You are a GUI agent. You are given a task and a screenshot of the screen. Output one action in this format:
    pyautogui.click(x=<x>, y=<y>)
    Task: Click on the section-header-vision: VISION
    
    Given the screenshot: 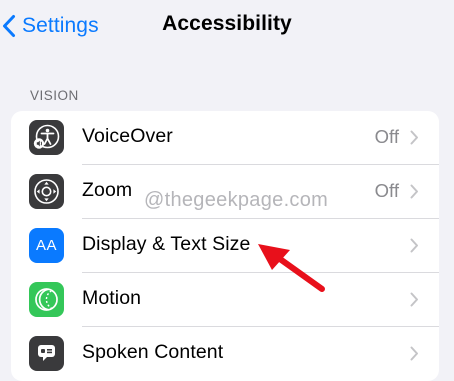 What is the action you would take?
    pyautogui.click(x=54, y=95)
    